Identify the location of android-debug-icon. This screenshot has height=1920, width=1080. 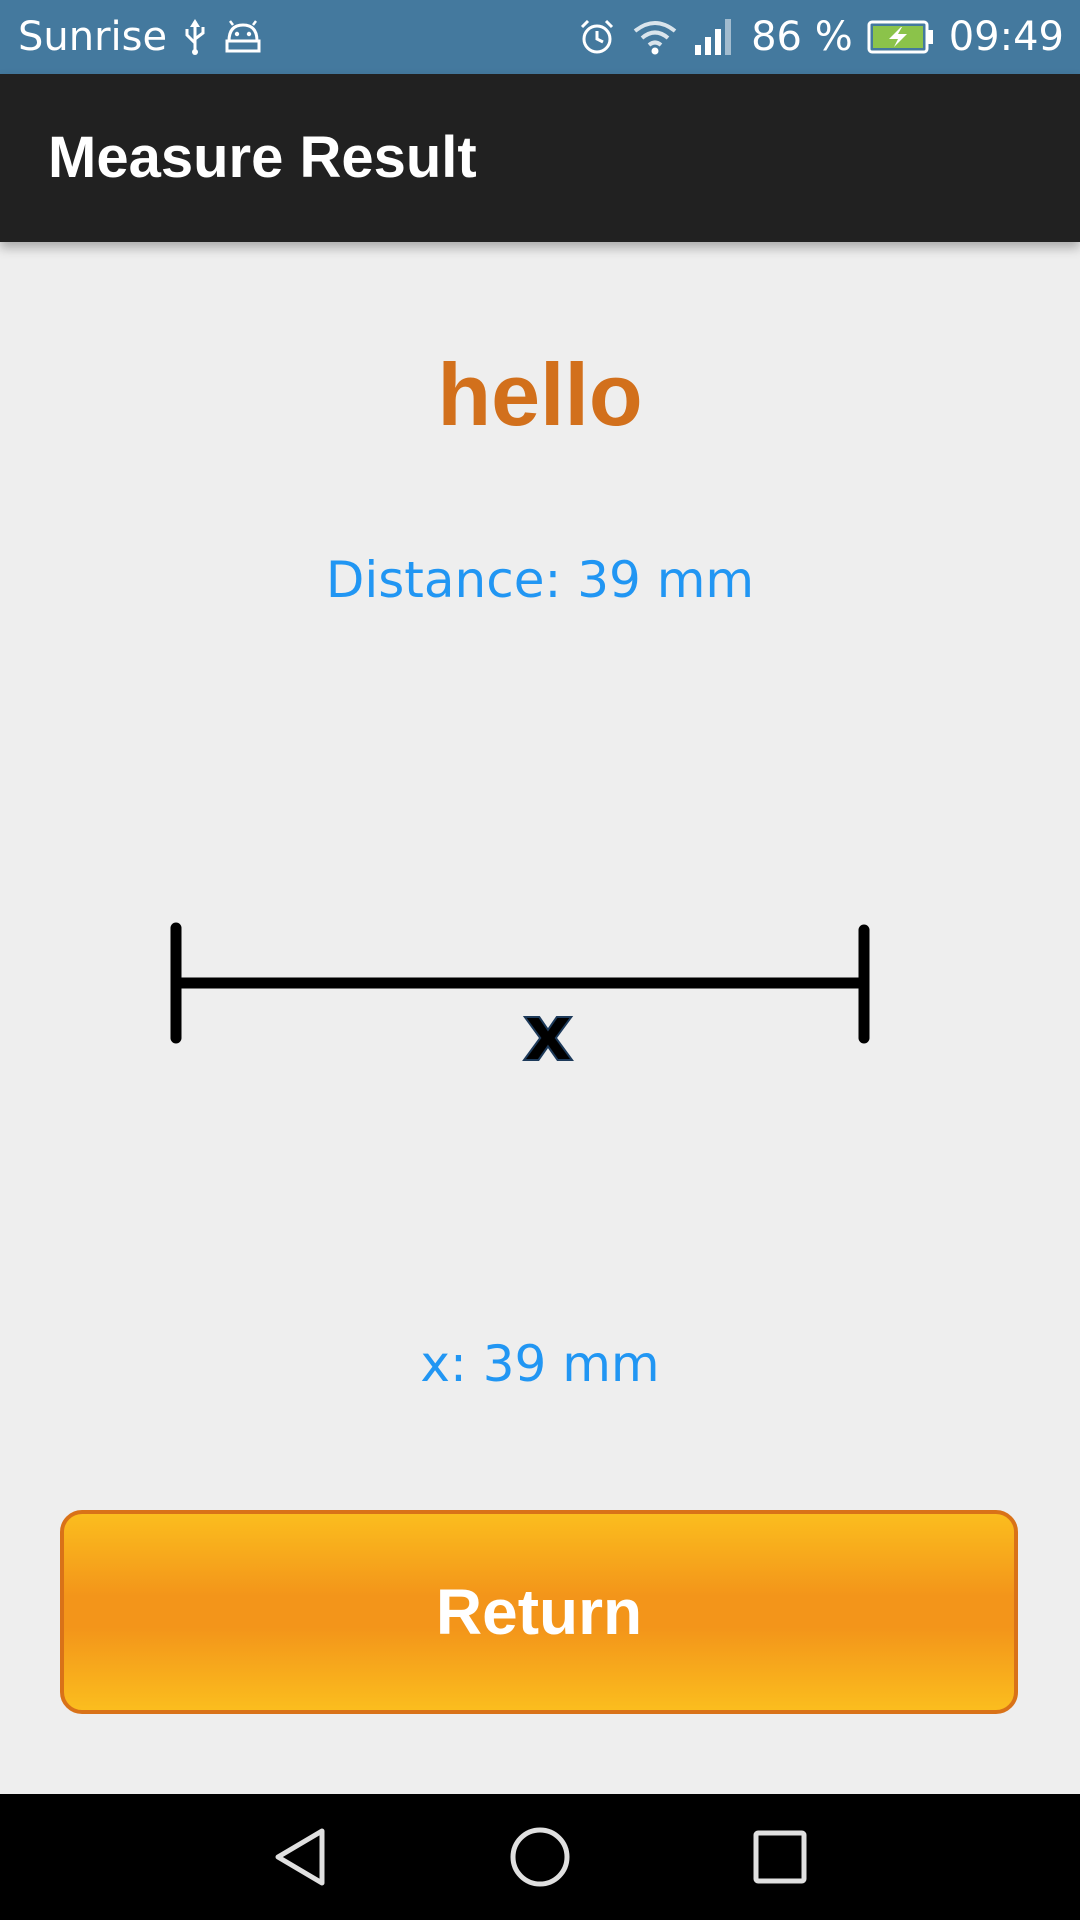
(243, 37).